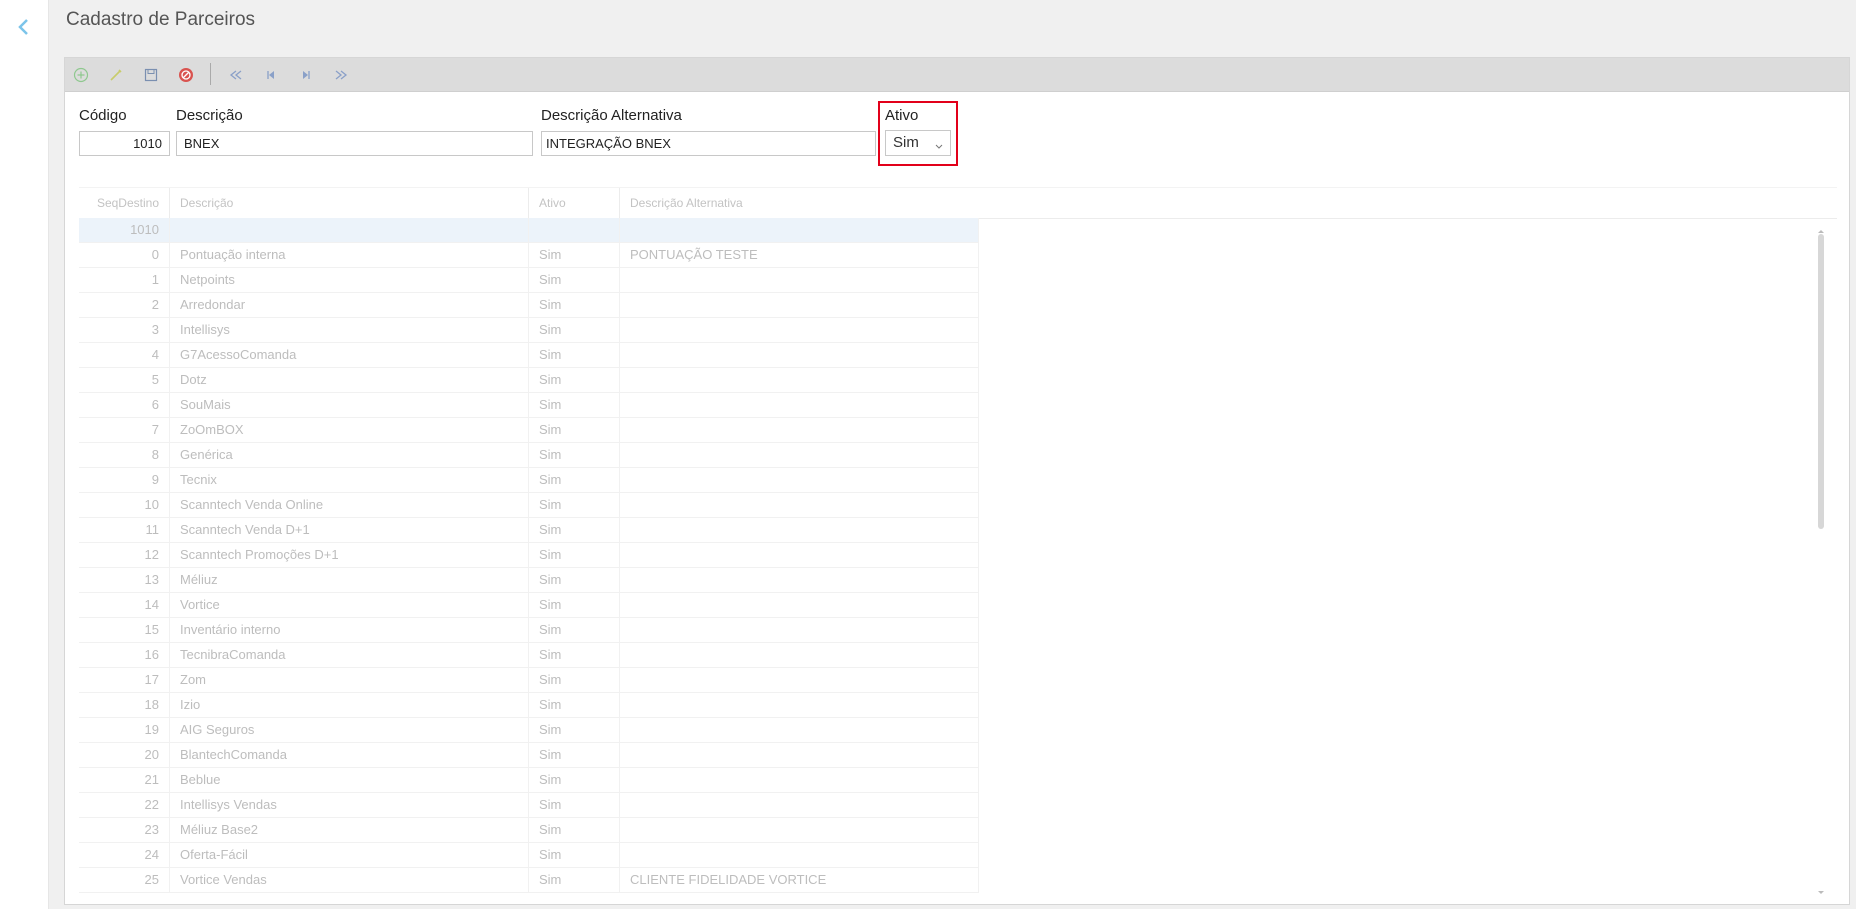 The height and width of the screenshot is (909, 1856). What do you see at coordinates (1821, 381) in the screenshot?
I see `scrollbar-thumb` at bounding box center [1821, 381].